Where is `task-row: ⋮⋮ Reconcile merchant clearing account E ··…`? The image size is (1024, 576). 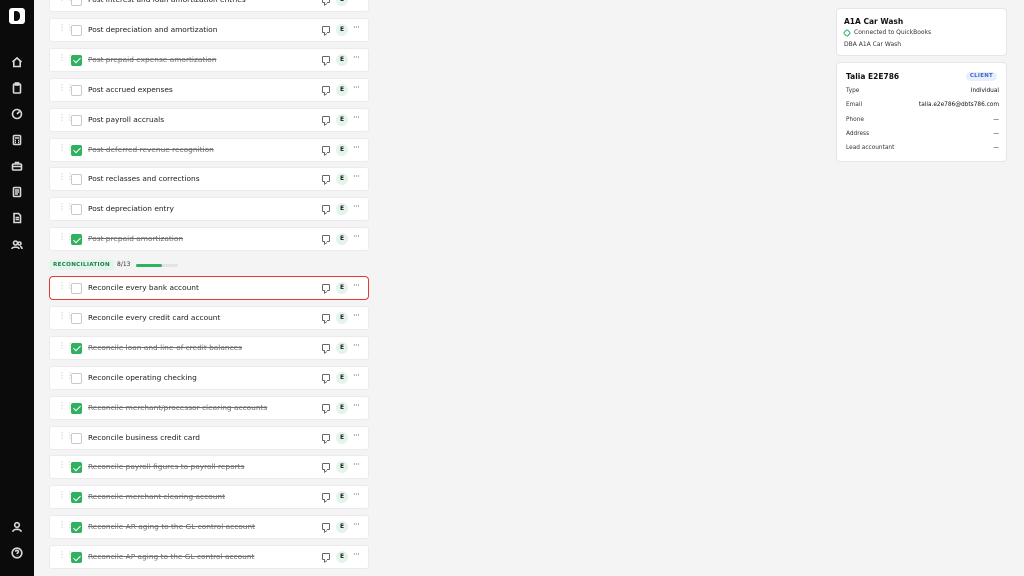
task-row: ⋮⋮ Reconcile merchant clearing account E ··… is located at coordinates (209, 497).